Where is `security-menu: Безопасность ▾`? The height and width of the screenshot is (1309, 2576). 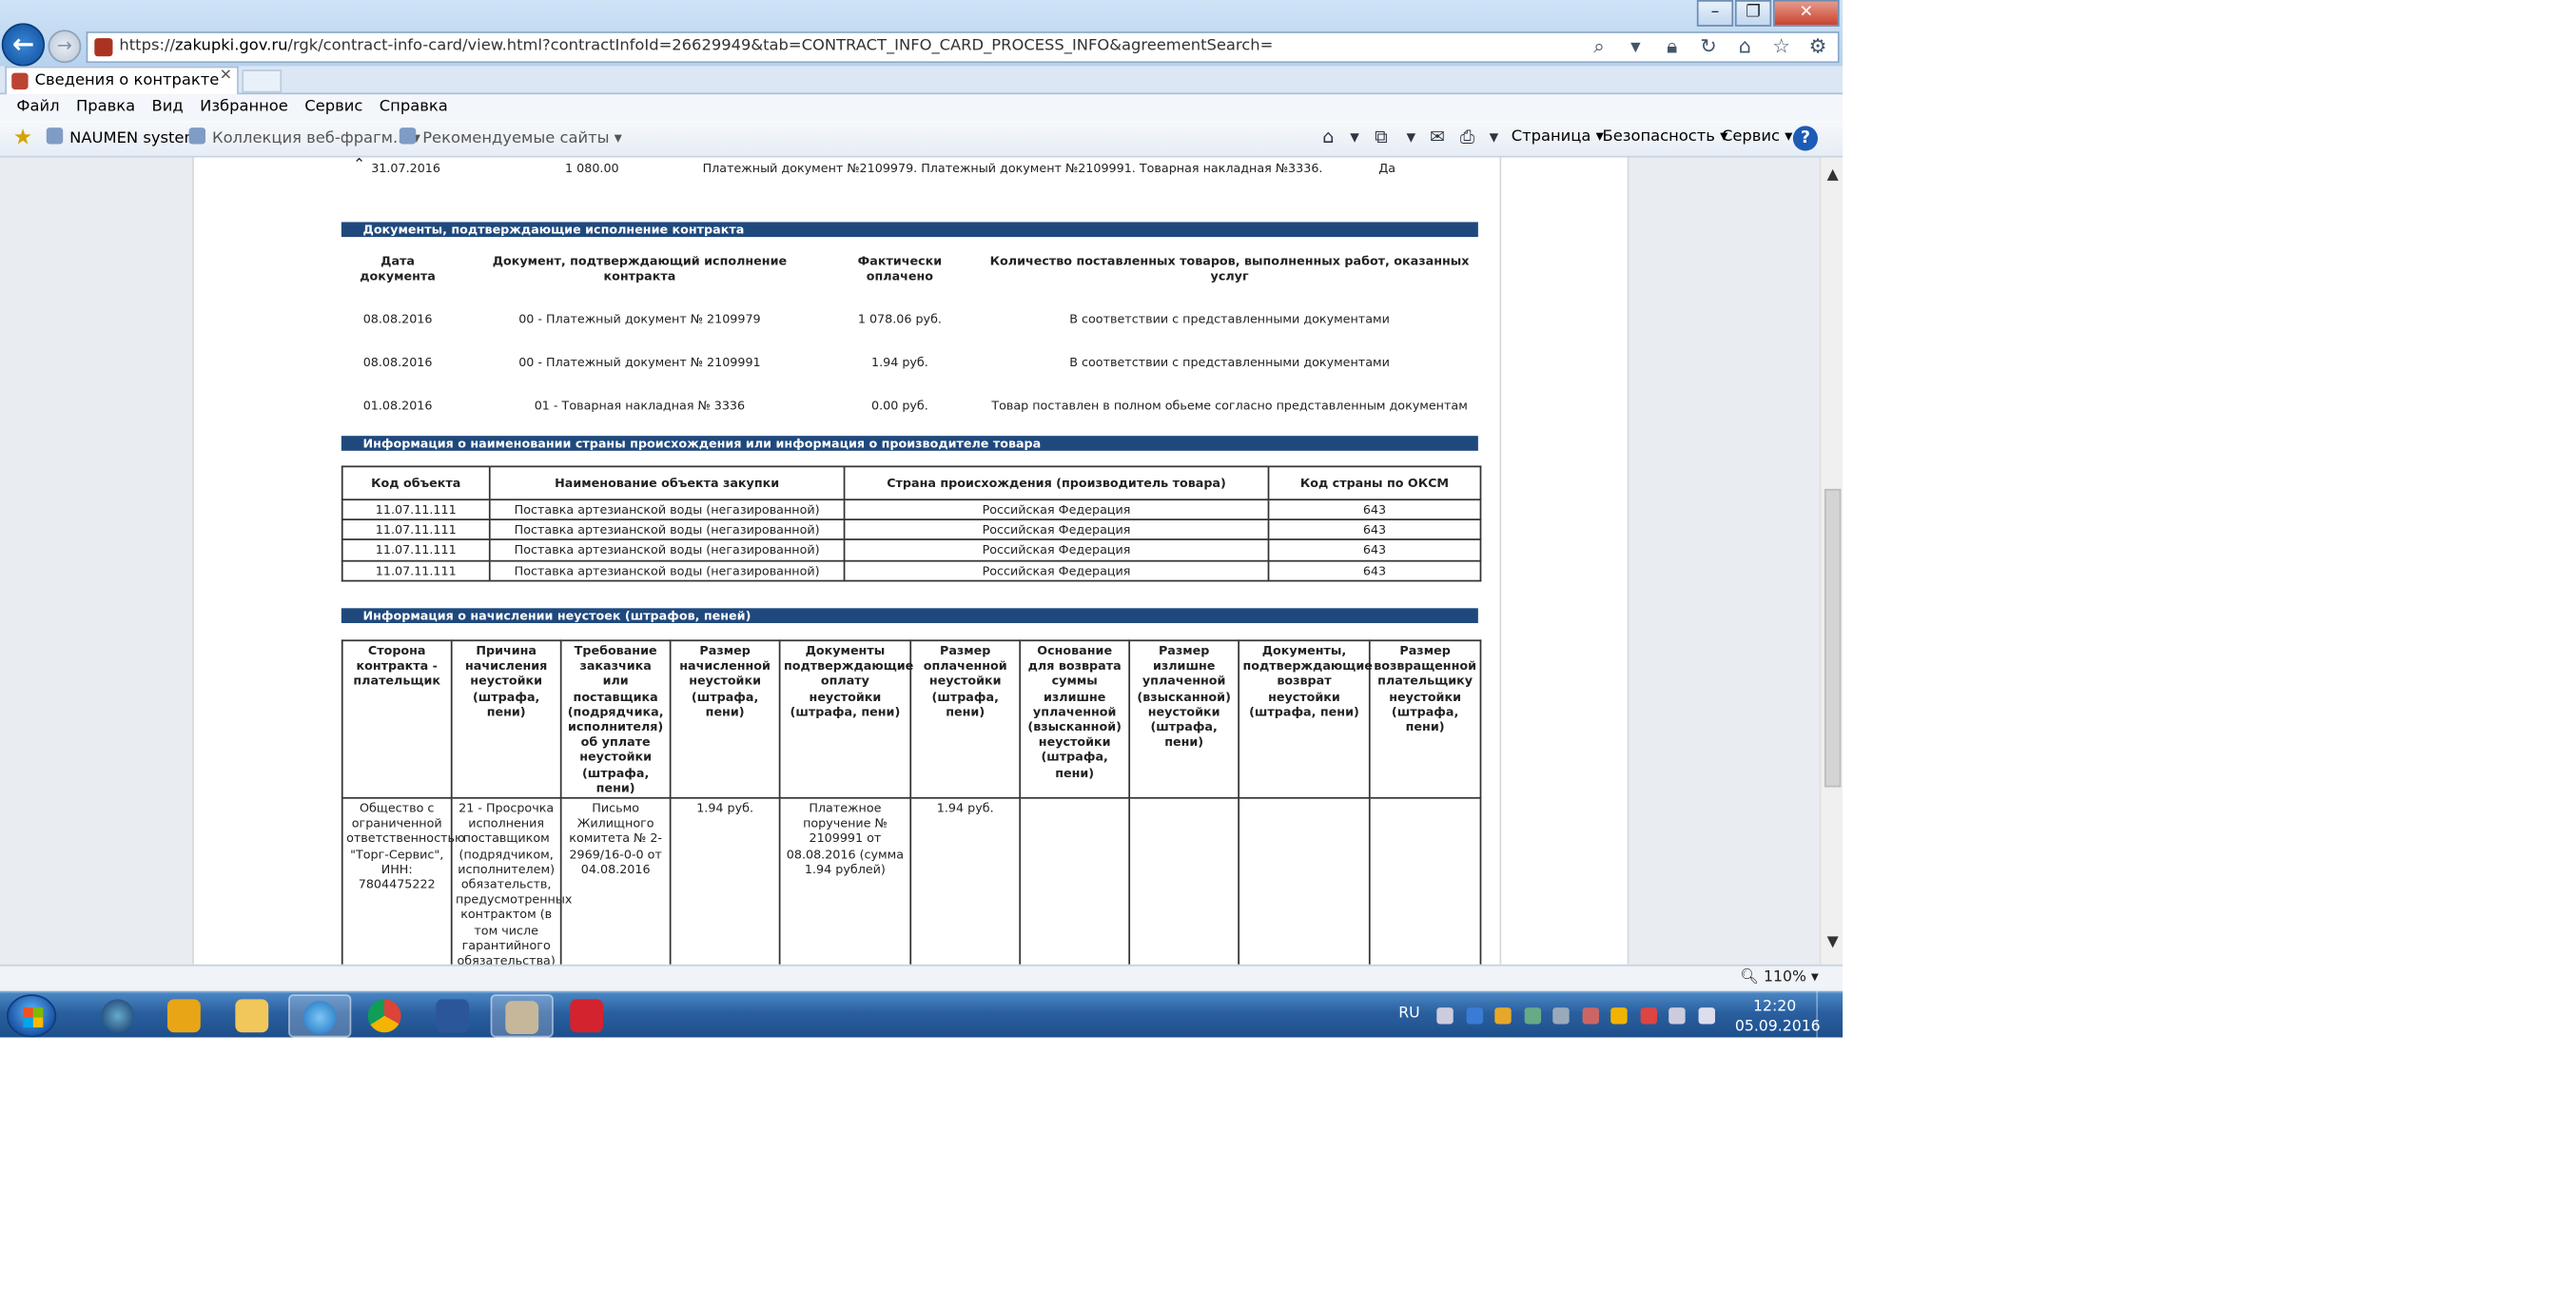 security-menu: Безопасность ▾ is located at coordinates (1666, 136).